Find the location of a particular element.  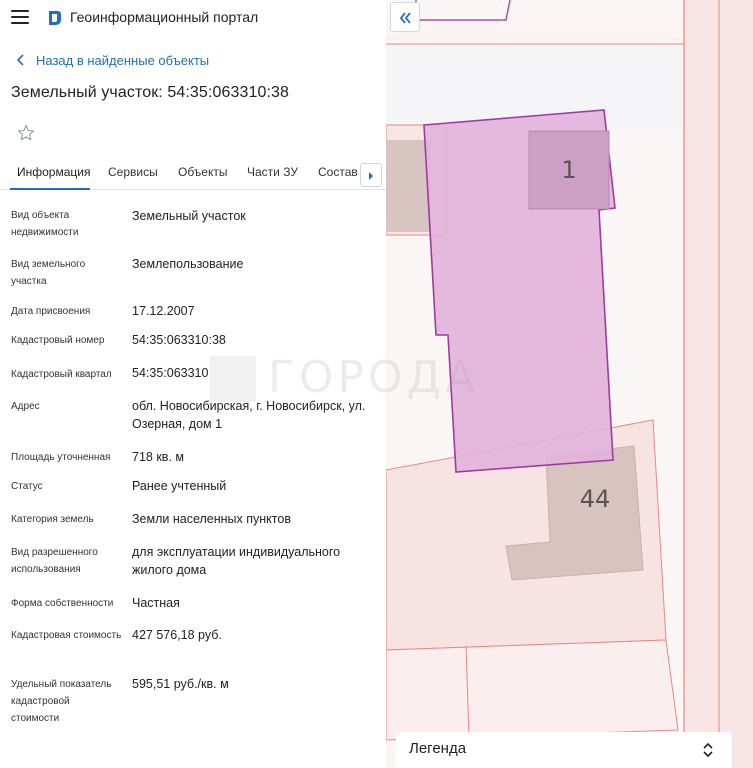

field-value: Земли населенных пунктов is located at coordinates (211, 519).